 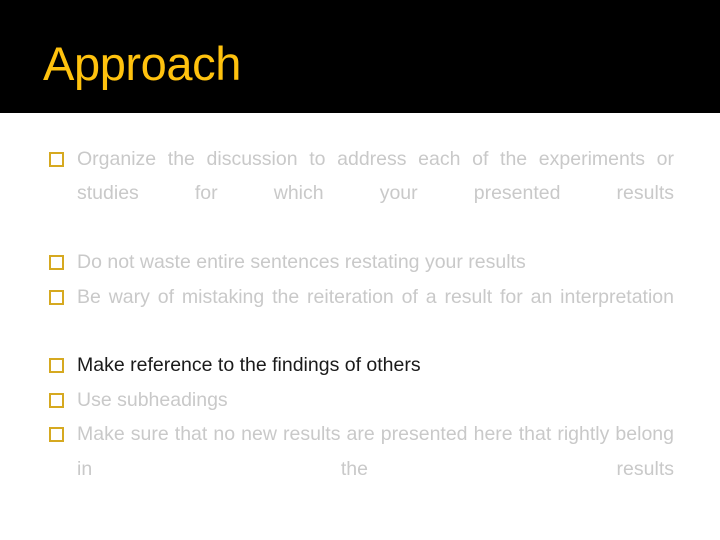 I want to click on bullet-item-use-subheadings: Use subheadings, so click(x=361, y=400).